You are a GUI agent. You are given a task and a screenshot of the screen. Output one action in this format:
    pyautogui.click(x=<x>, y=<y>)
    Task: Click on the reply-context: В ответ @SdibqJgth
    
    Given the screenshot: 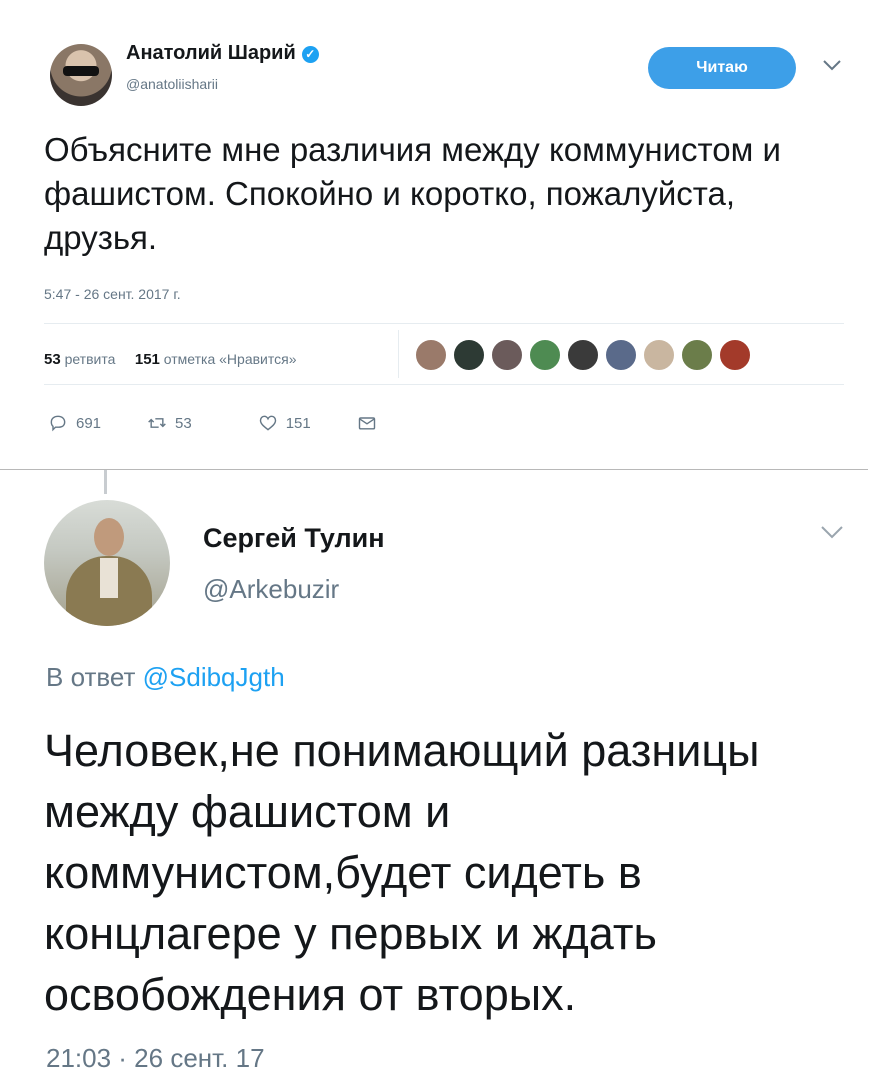 What is the action you would take?
    pyautogui.click(x=165, y=677)
    